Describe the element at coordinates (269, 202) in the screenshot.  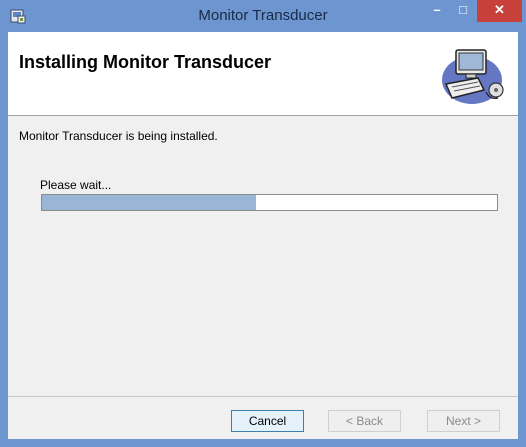
I see `install-progress-bar` at that location.